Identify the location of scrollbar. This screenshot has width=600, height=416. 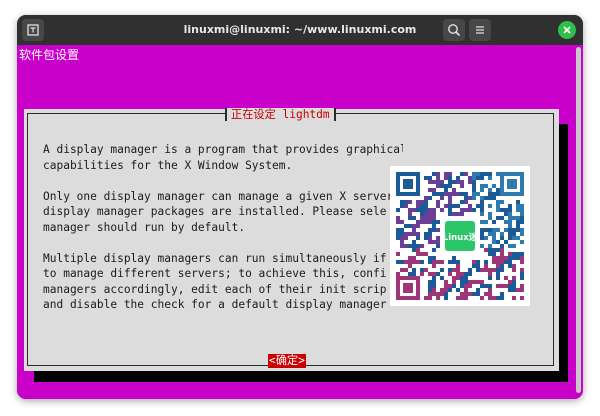
(578, 222).